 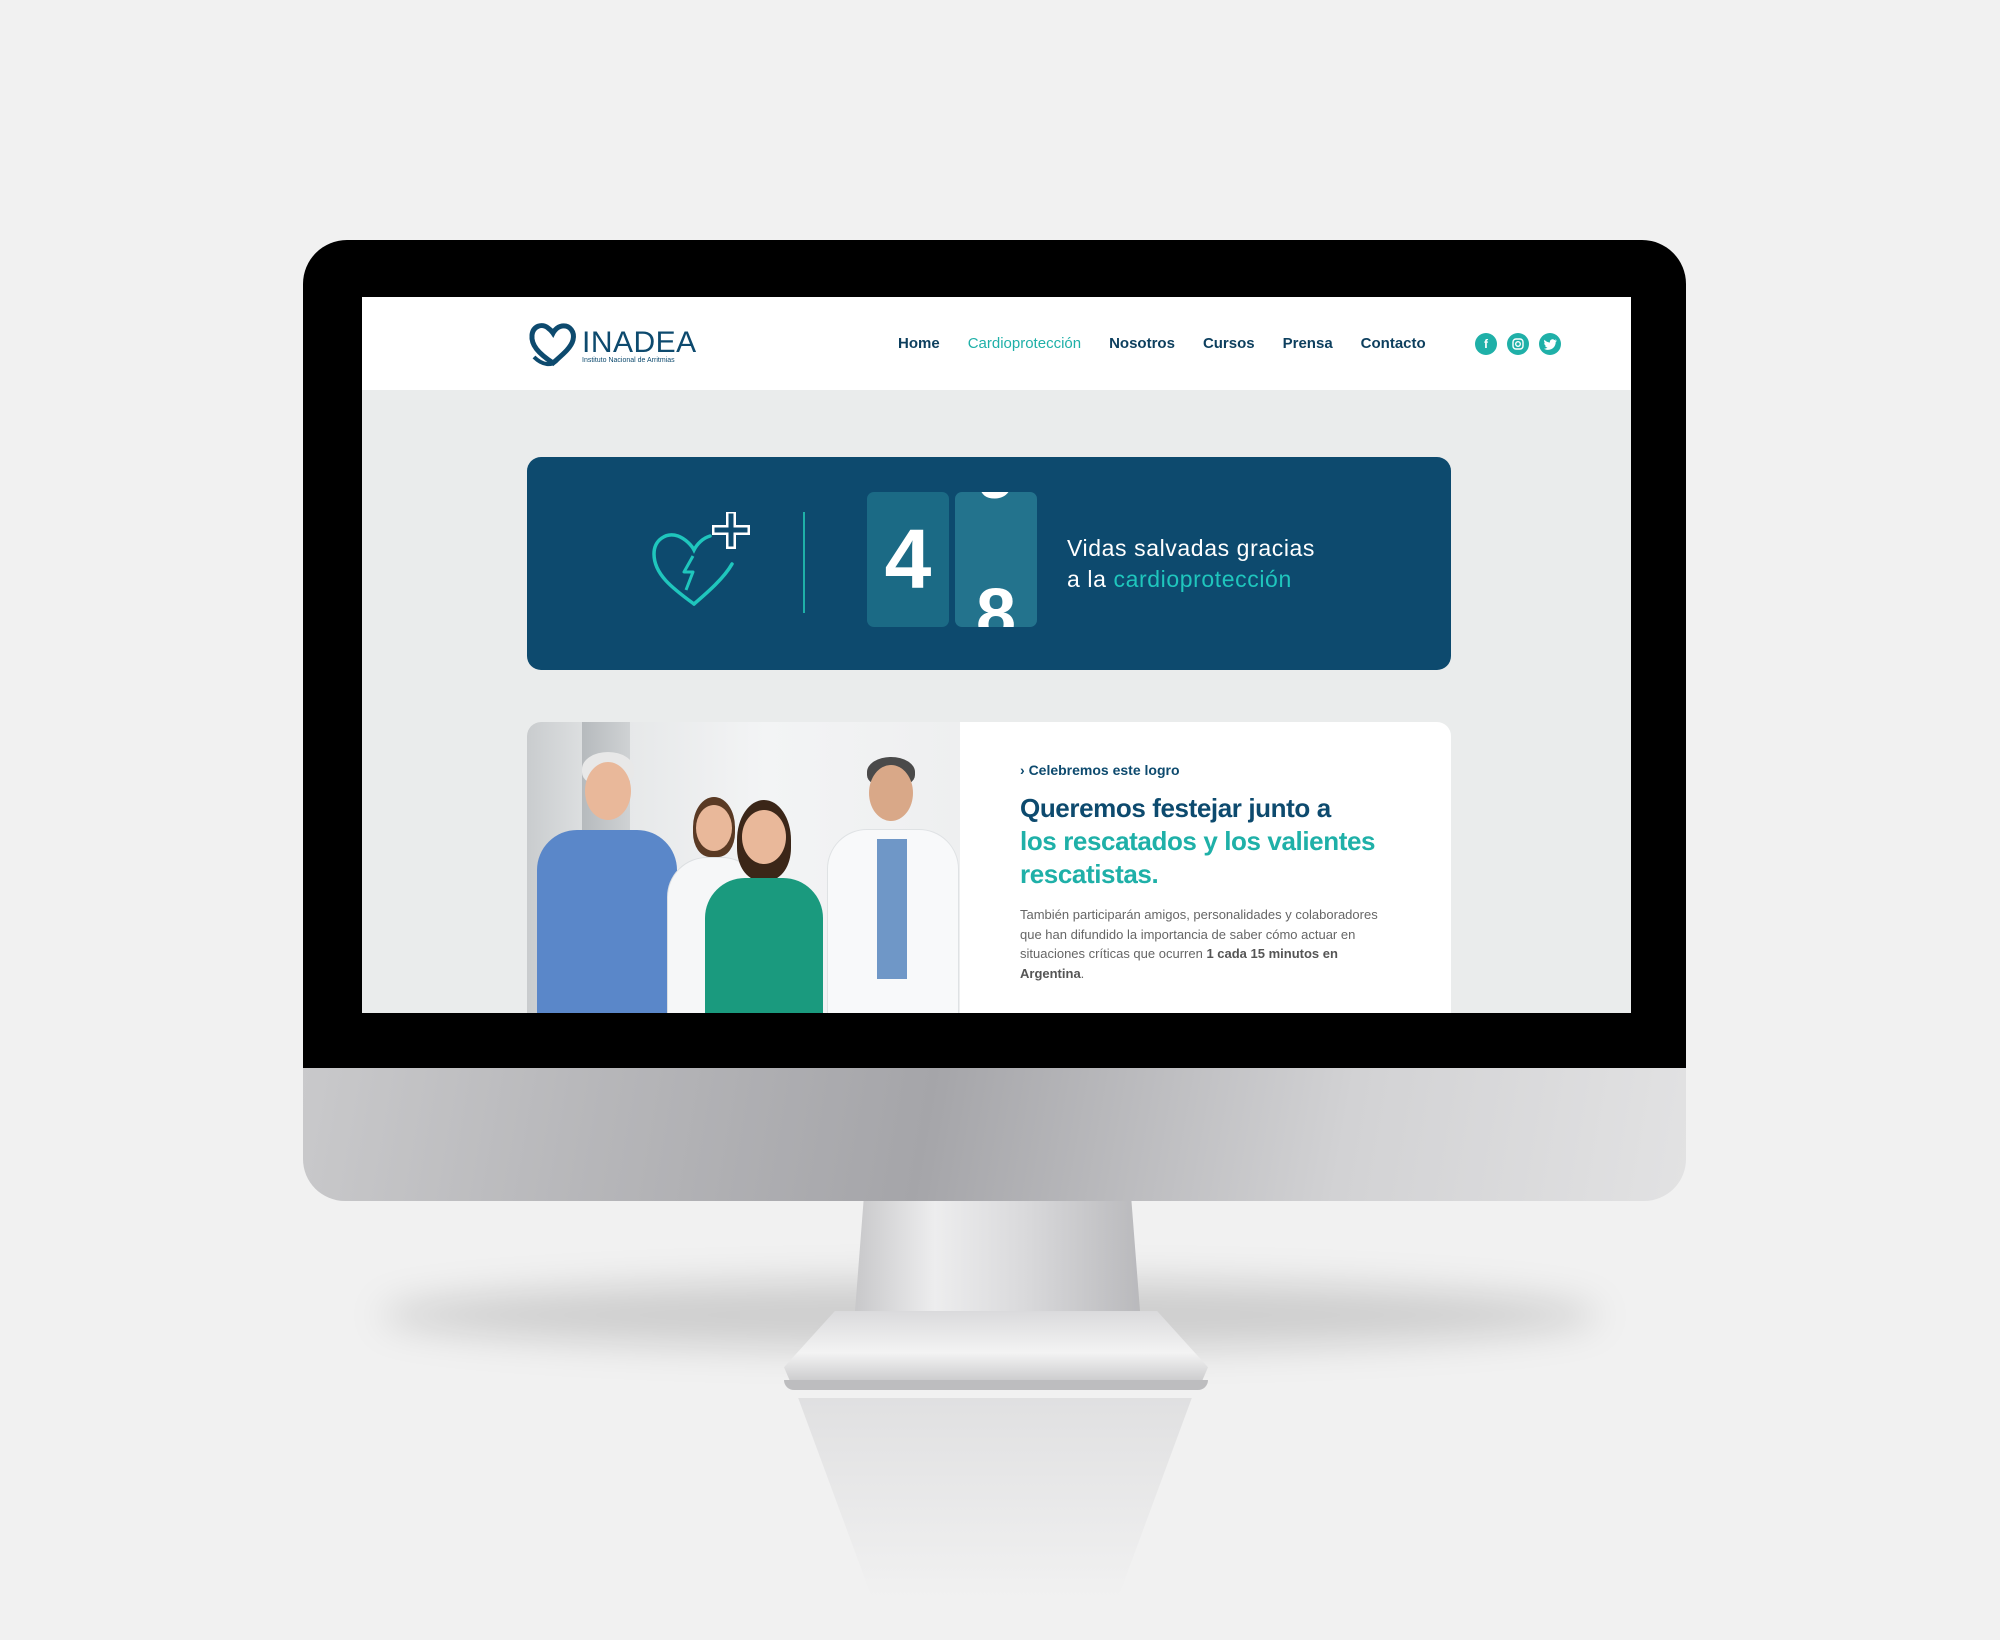 What do you see at coordinates (1220, 770) in the screenshot?
I see `eyebrow-link: › Celebremos este logro` at bounding box center [1220, 770].